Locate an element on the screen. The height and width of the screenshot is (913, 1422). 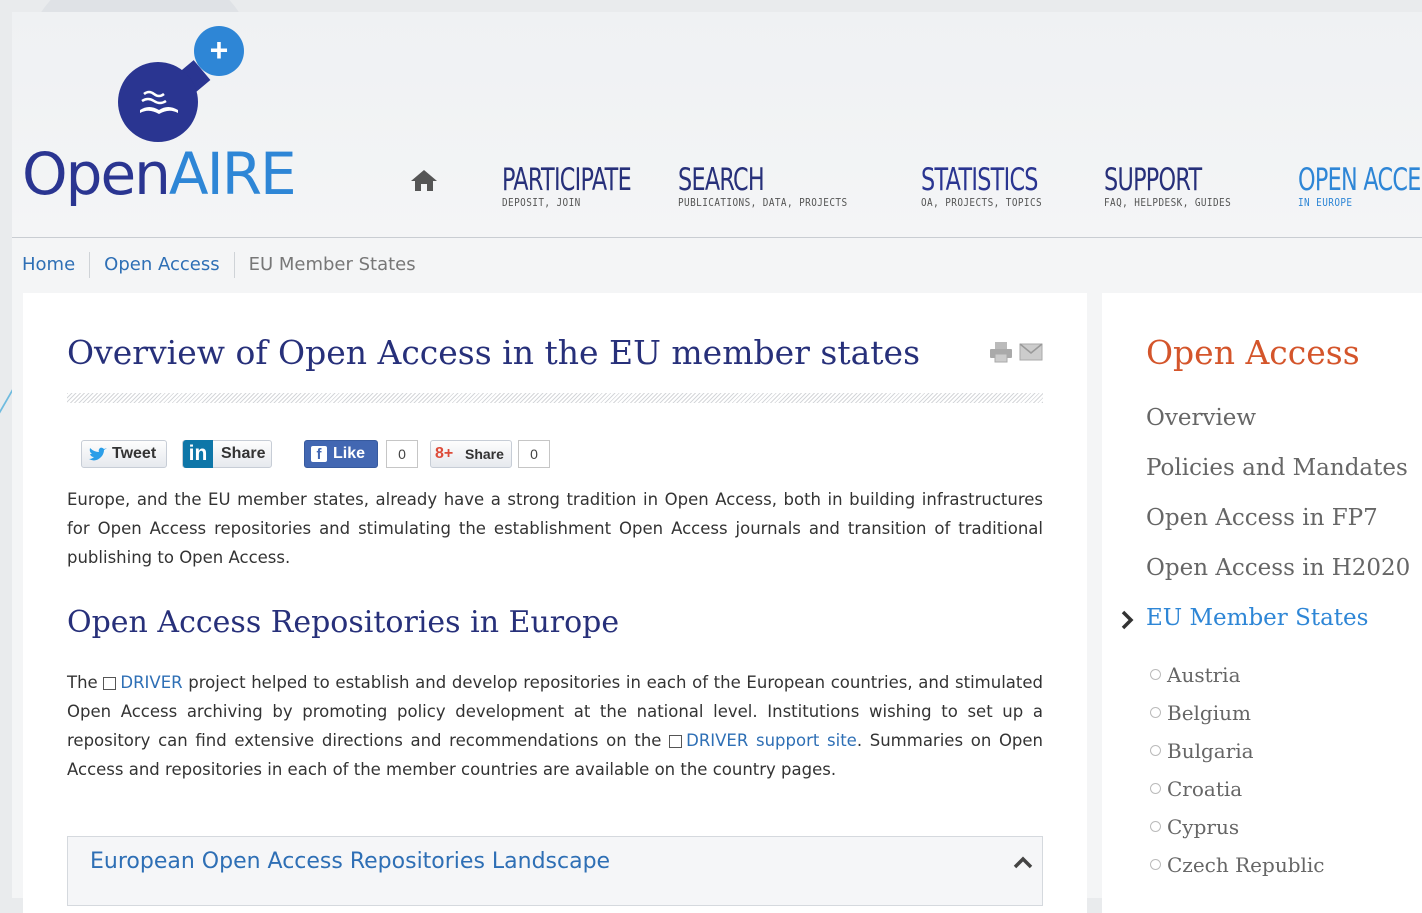
country-label: Croatia is located at coordinates (1205, 789).